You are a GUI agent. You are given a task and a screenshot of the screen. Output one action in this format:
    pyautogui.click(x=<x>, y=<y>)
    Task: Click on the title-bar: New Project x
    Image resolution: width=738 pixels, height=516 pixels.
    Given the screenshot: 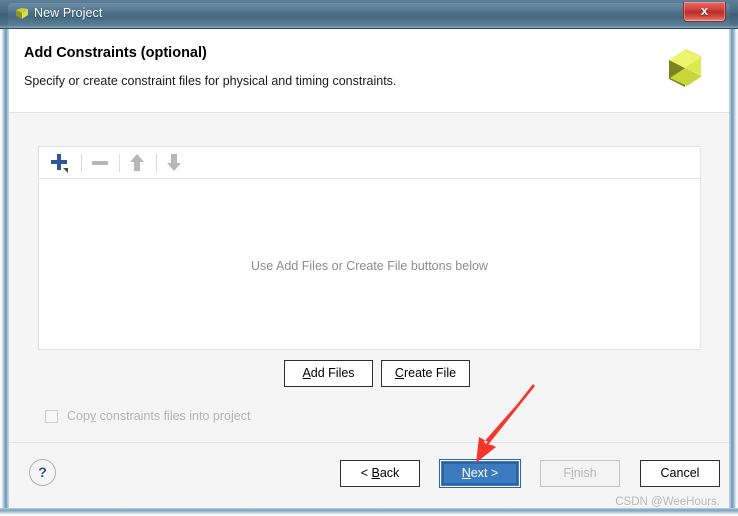 What is the action you would take?
    pyautogui.click(x=369, y=14)
    